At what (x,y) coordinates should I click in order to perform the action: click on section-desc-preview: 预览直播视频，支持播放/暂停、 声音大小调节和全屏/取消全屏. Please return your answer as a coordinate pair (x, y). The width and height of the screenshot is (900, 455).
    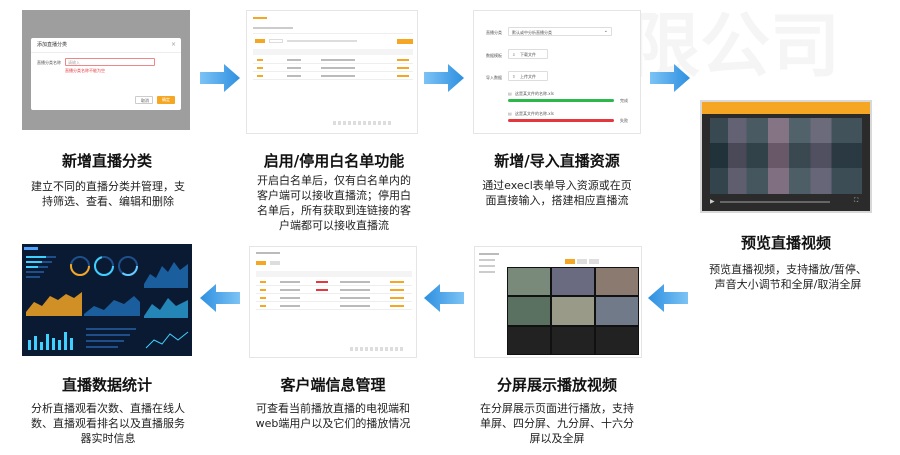
    Looking at the image, I should click on (788, 277).